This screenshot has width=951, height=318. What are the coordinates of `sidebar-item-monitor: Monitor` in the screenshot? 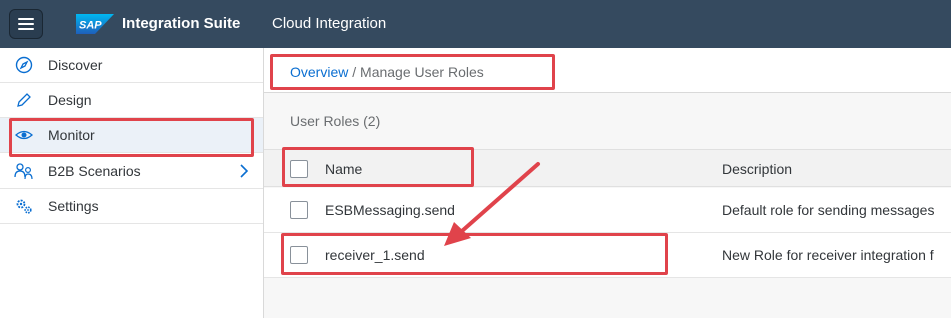 It's located at (131, 135).